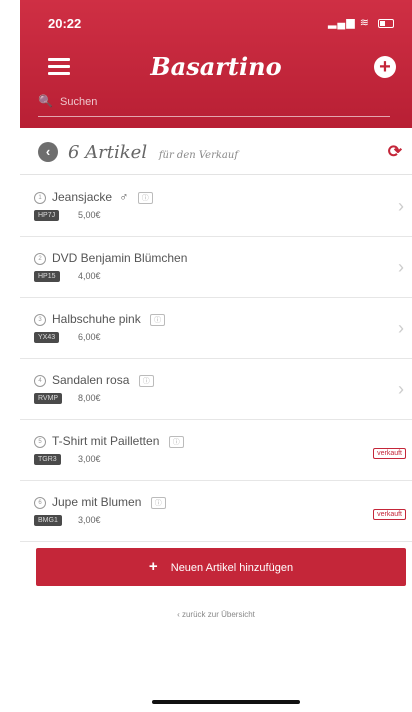 The width and height of the screenshot is (412, 712). I want to click on search-input: 🔍 Suchen, so click(214, 105).